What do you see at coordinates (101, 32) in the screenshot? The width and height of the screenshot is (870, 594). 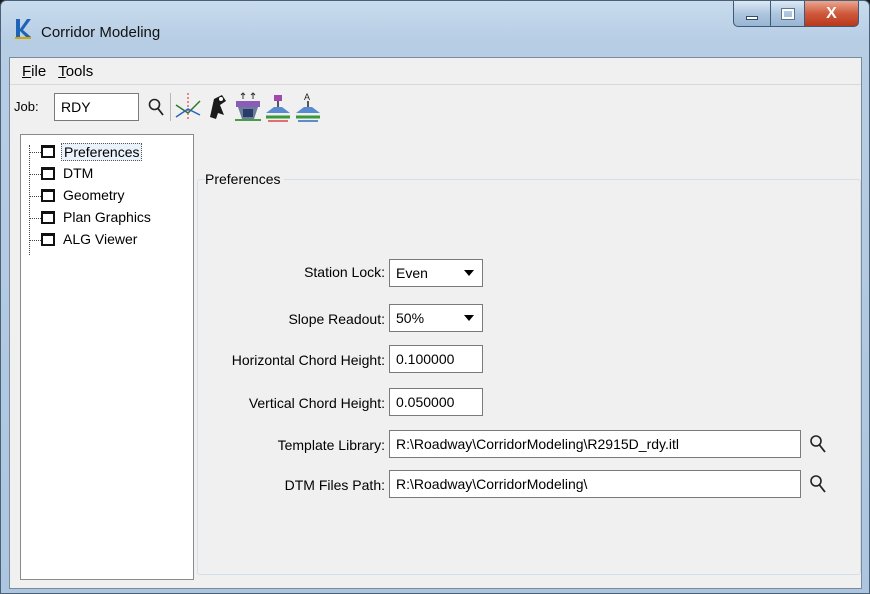 I see `window-title: Corridor Modeling` at bounding box center [101, 32].